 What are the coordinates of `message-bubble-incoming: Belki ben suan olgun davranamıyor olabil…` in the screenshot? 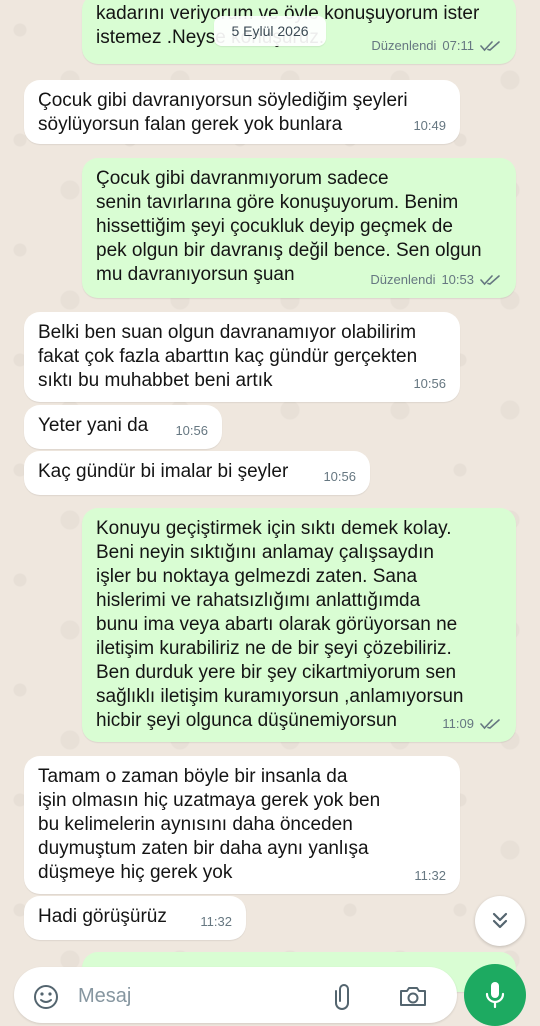 It's located at (242, 357).